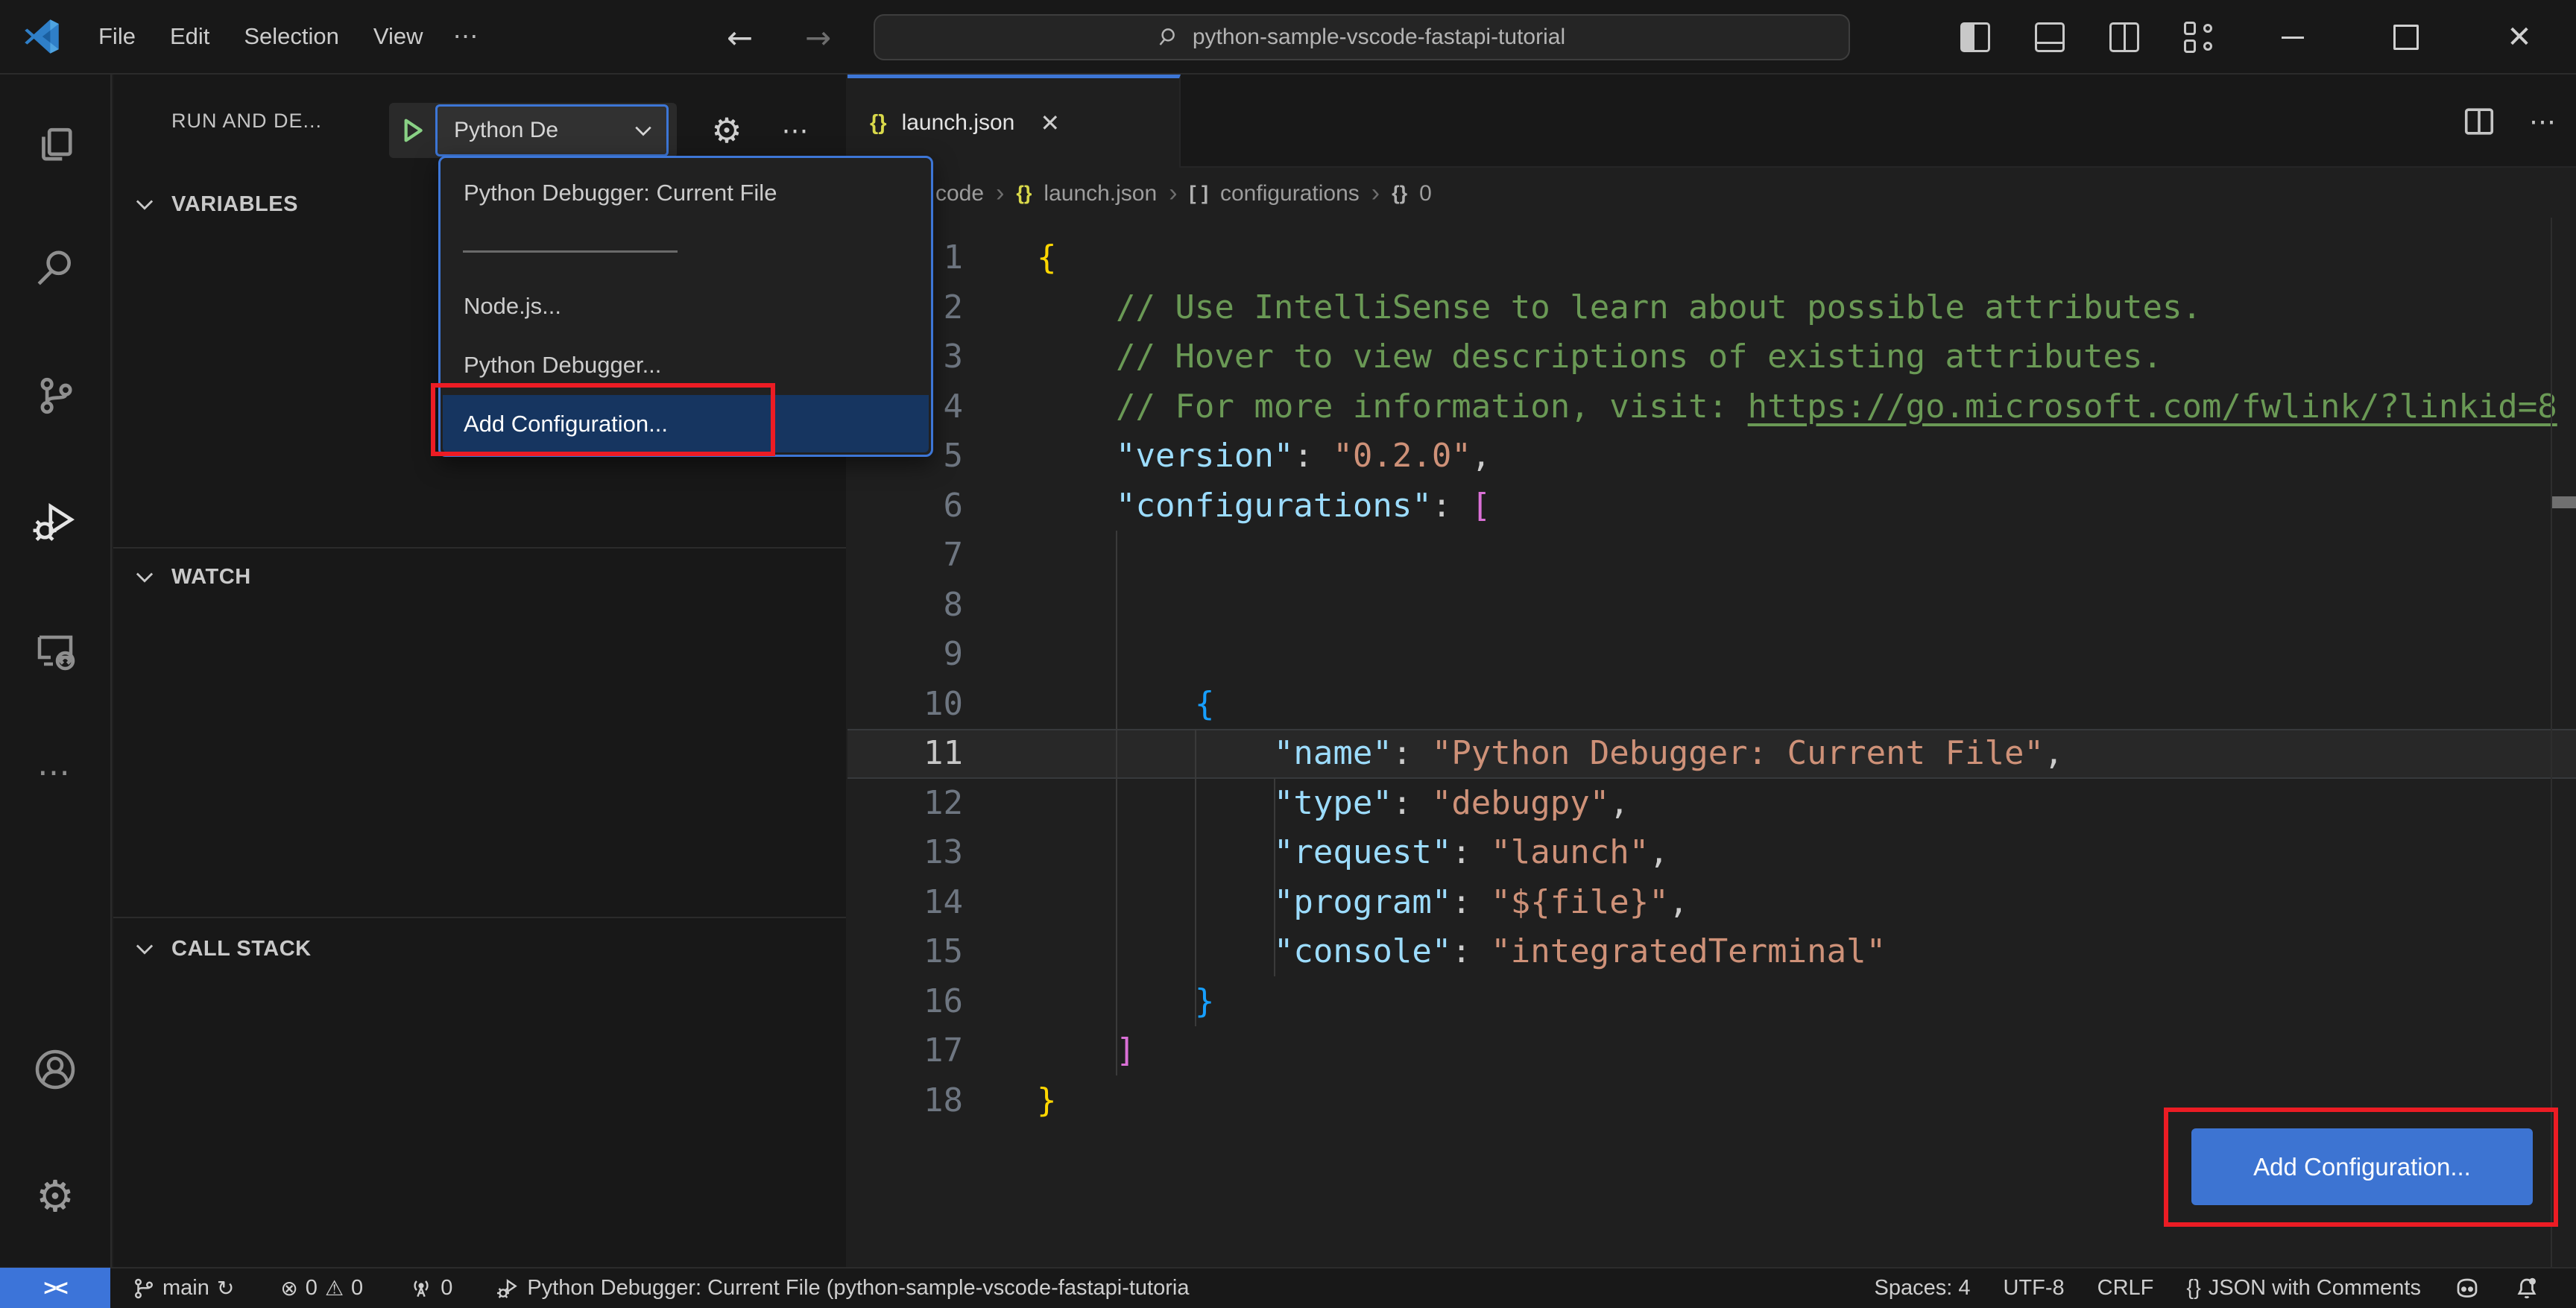 The height and width of the screenshot is (1308, 2576). Describe the element at coordinates (1712, 705) in the screenshot. I see `code-line-10: 10 {` at that location.